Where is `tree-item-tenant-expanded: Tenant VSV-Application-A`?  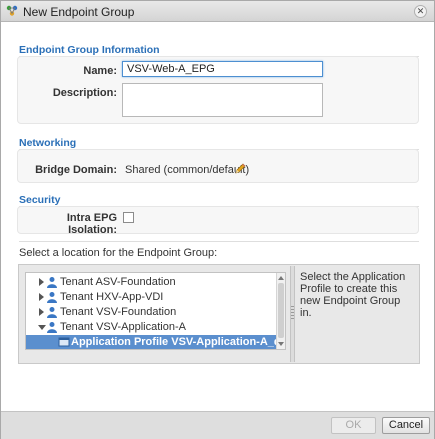 tree-item-tenant-expanded: Tenant VSV-Application-A is located at coordinates (151, 327).